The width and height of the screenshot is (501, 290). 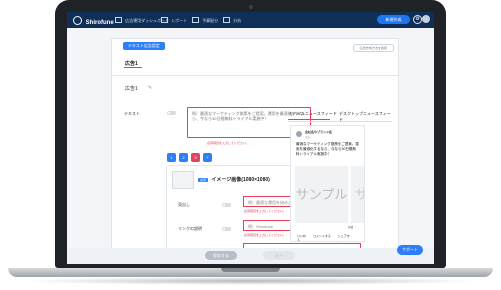 I want to click on edit-icon: ✎, so click(x=150, y=88).